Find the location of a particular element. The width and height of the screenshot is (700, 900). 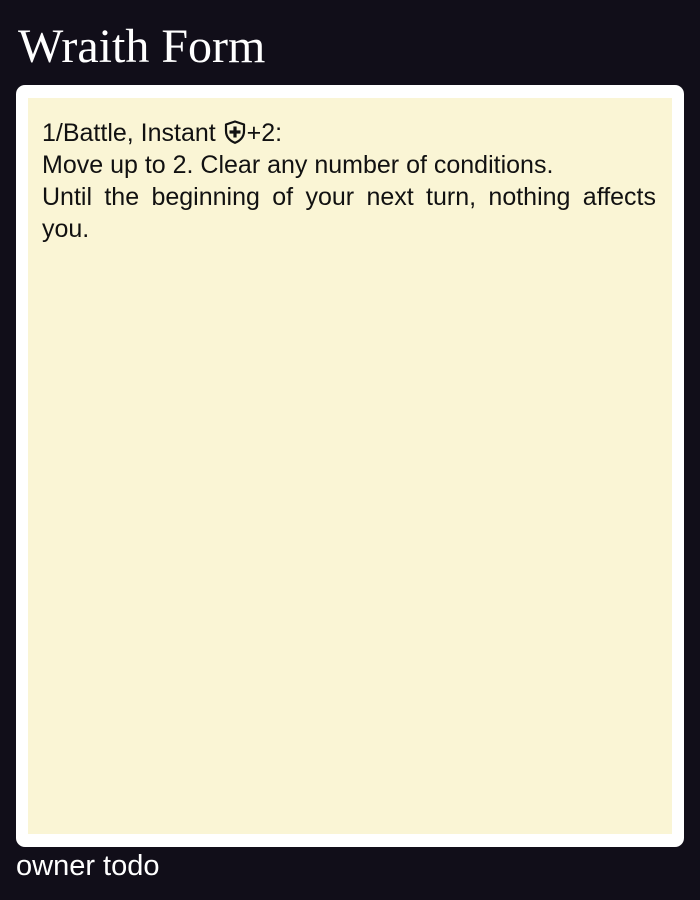

card-owner: owner todo is located at coordinates (88, 866).